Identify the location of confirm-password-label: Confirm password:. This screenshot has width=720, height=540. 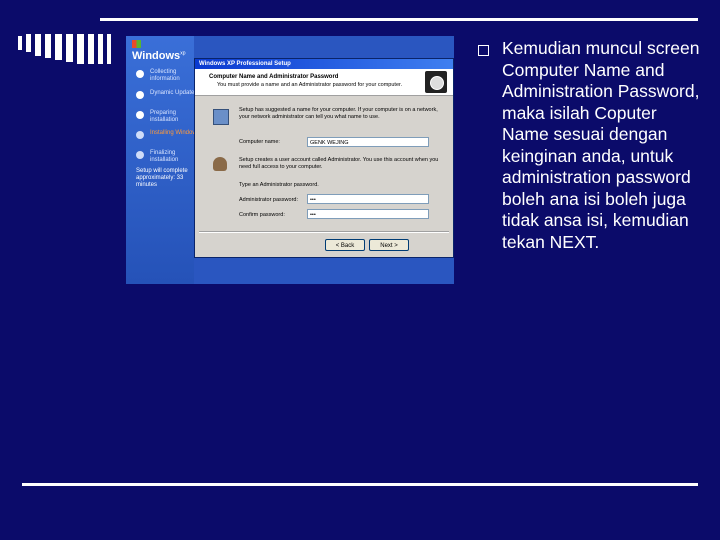
(262, 215).